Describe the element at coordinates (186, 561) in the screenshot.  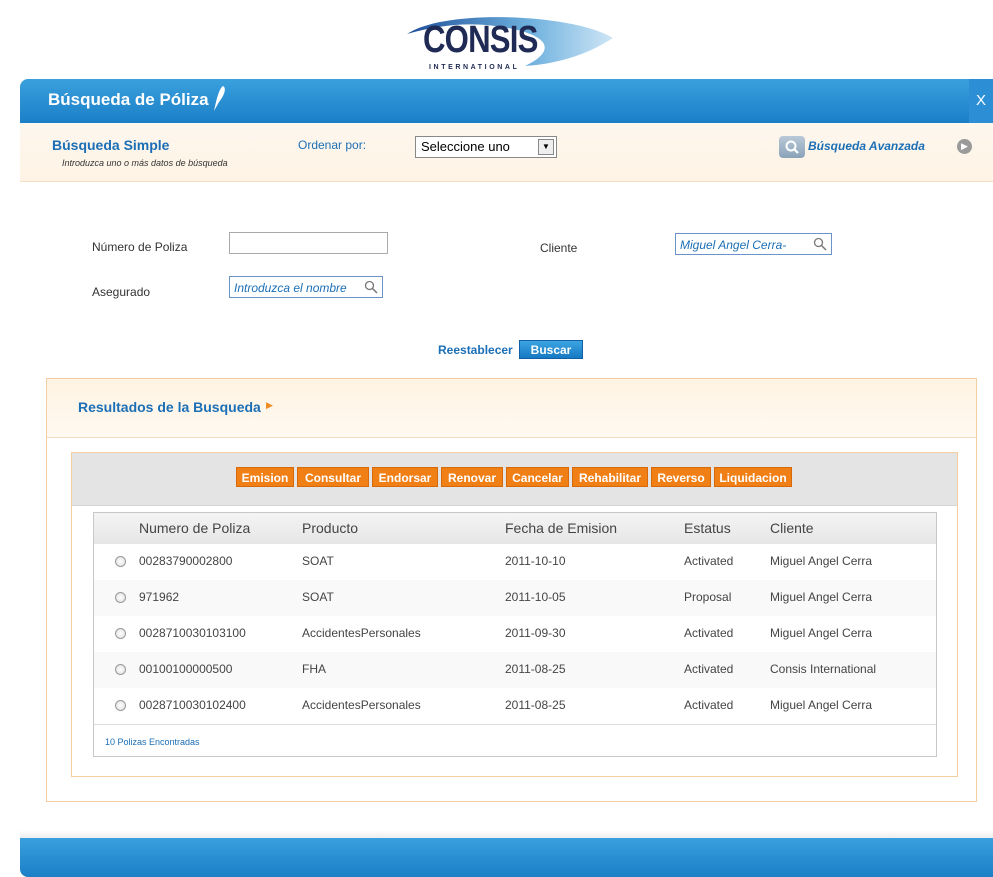
I see `cell-policy-number: 00283790002800` at that location.